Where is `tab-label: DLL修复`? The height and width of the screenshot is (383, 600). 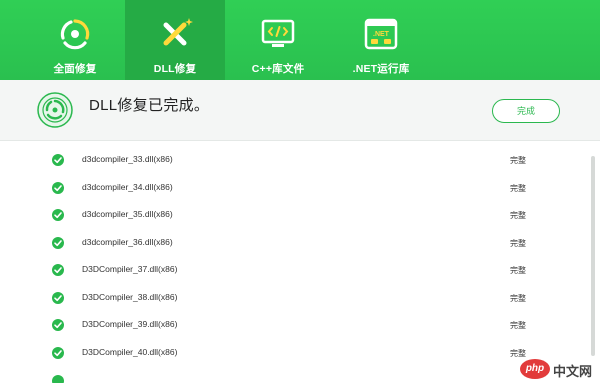 tab-label: DLL修复 is located at coordinates (175, 69).